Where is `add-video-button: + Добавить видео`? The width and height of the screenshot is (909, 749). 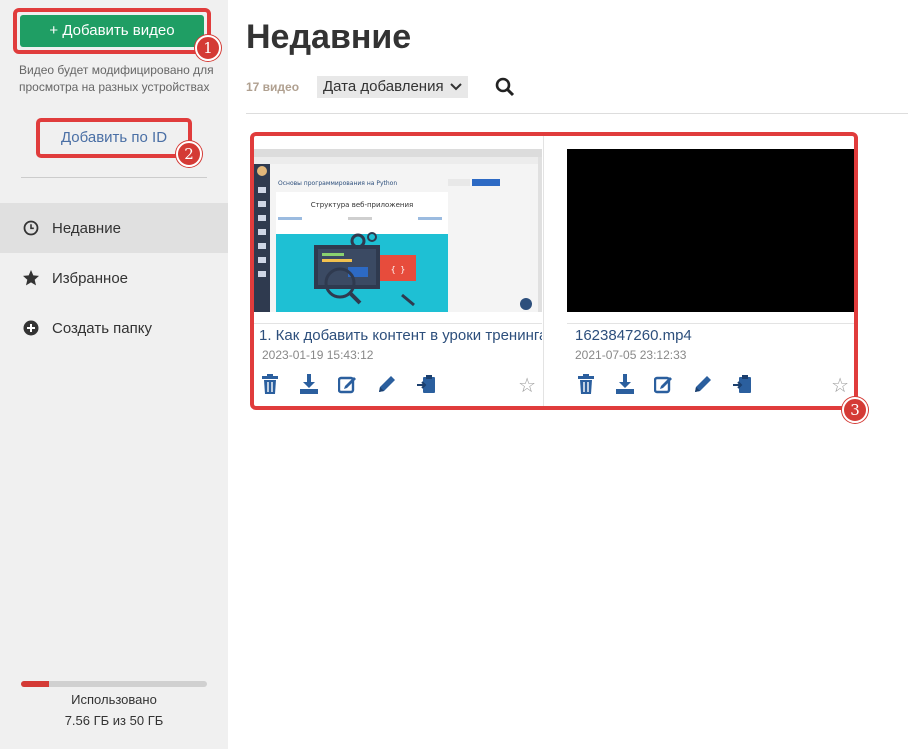
add-video-button: + Добавить видео is located at coordinates (112, 31).